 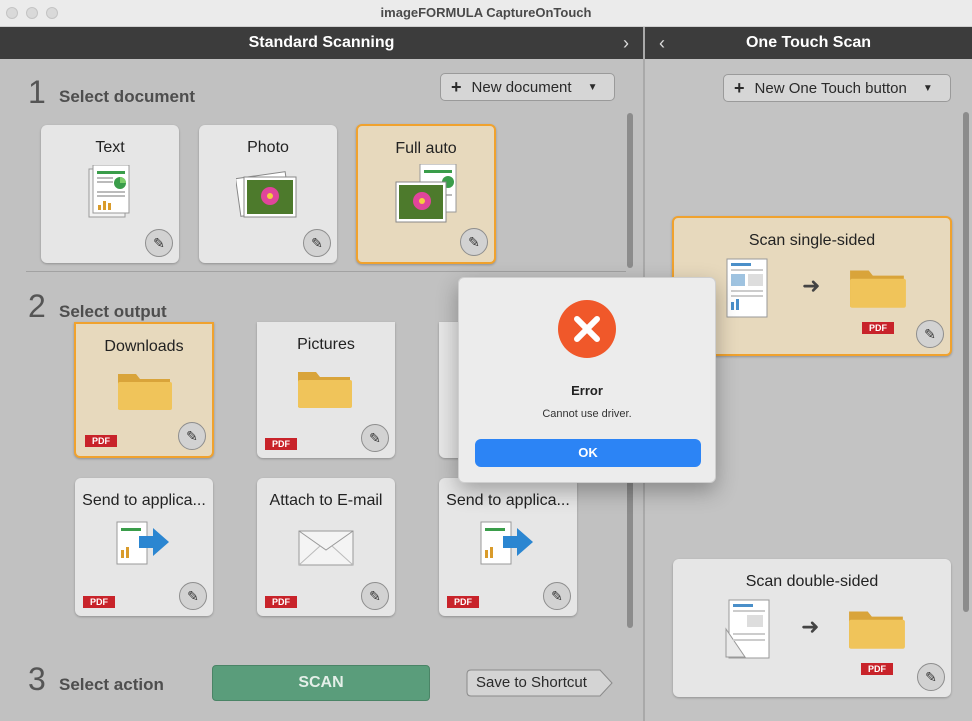 What do you see at coordinates (587, 390) in the screenshot?
I see `error-title: Error` at bounding box center [587, 390].